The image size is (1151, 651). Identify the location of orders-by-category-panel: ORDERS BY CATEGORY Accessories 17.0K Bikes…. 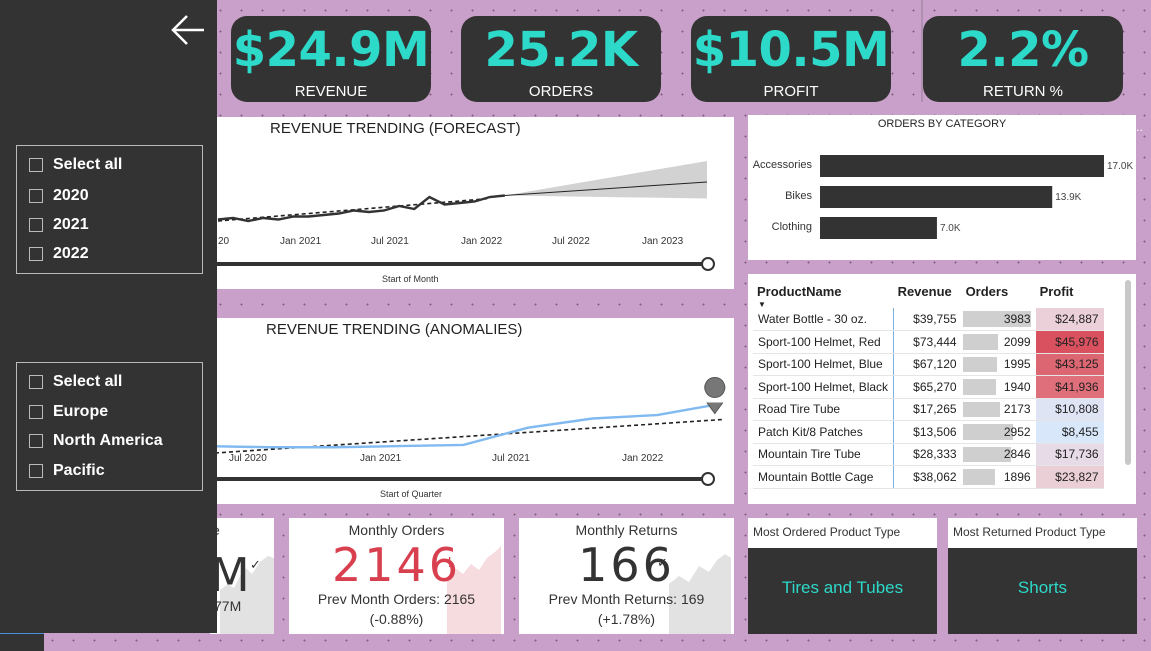
(942, 187).